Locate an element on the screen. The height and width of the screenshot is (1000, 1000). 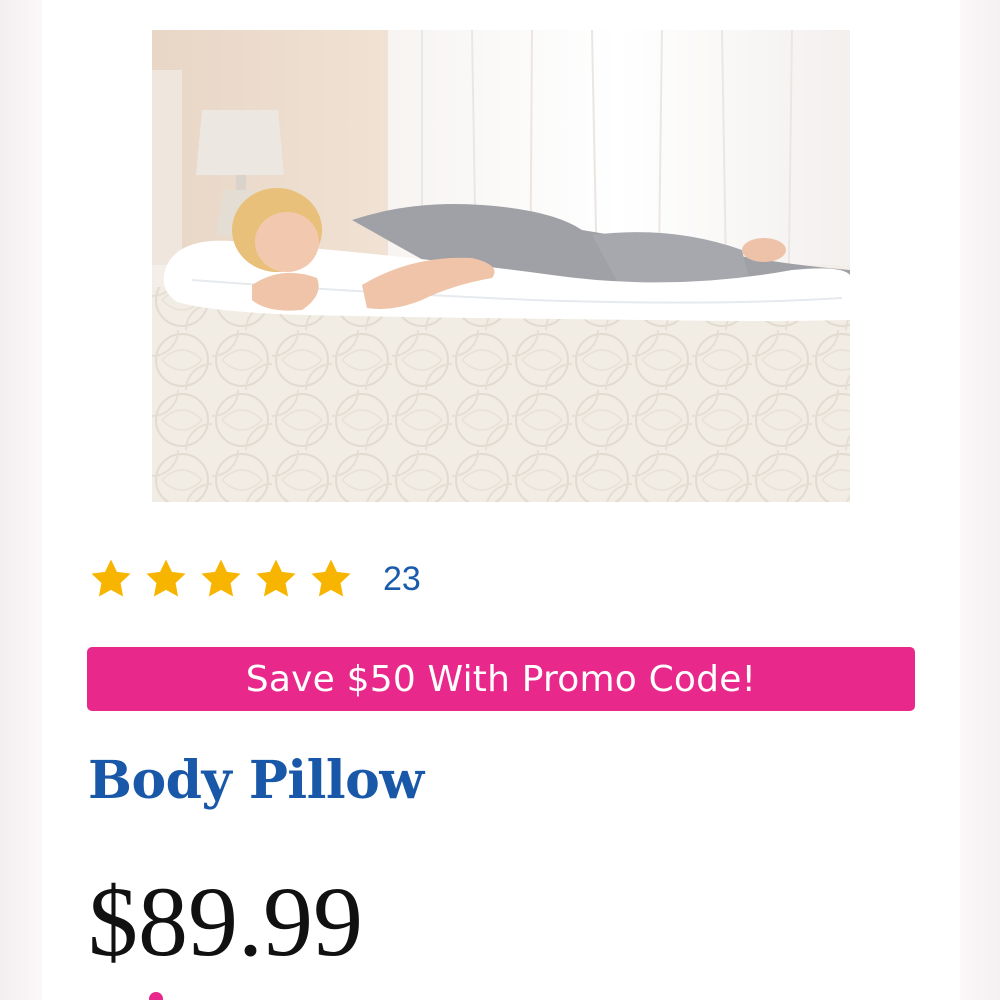
cut-off-pink-element is located at coordinates (156, 996).